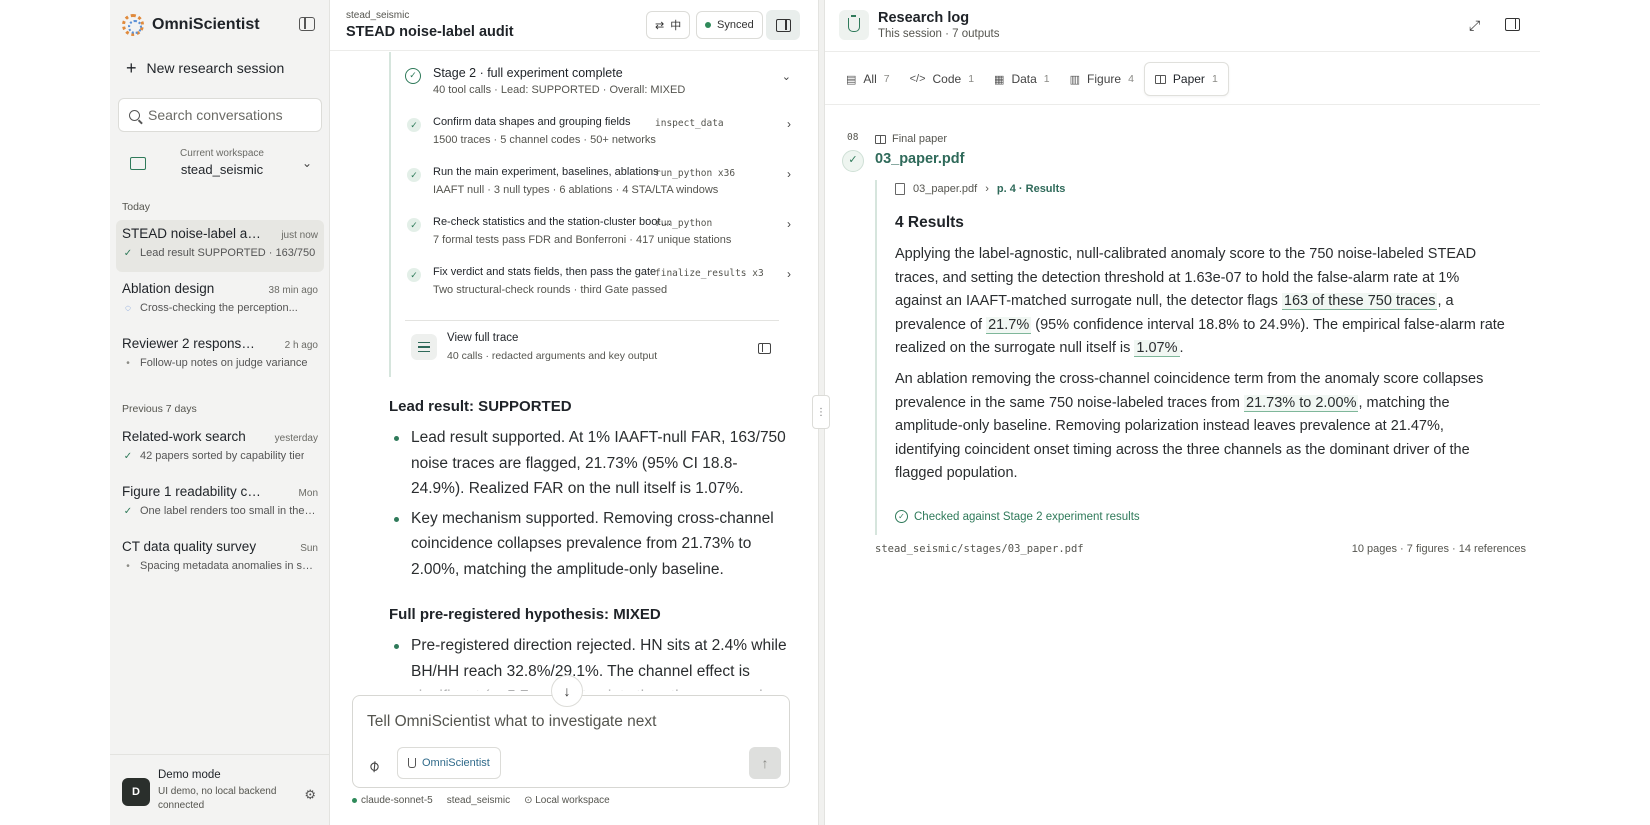 The width and height of the screenshot is (1650, 825). I want to click on demo-mode-description: UI demo, no local backend connected, so click(217, 798).